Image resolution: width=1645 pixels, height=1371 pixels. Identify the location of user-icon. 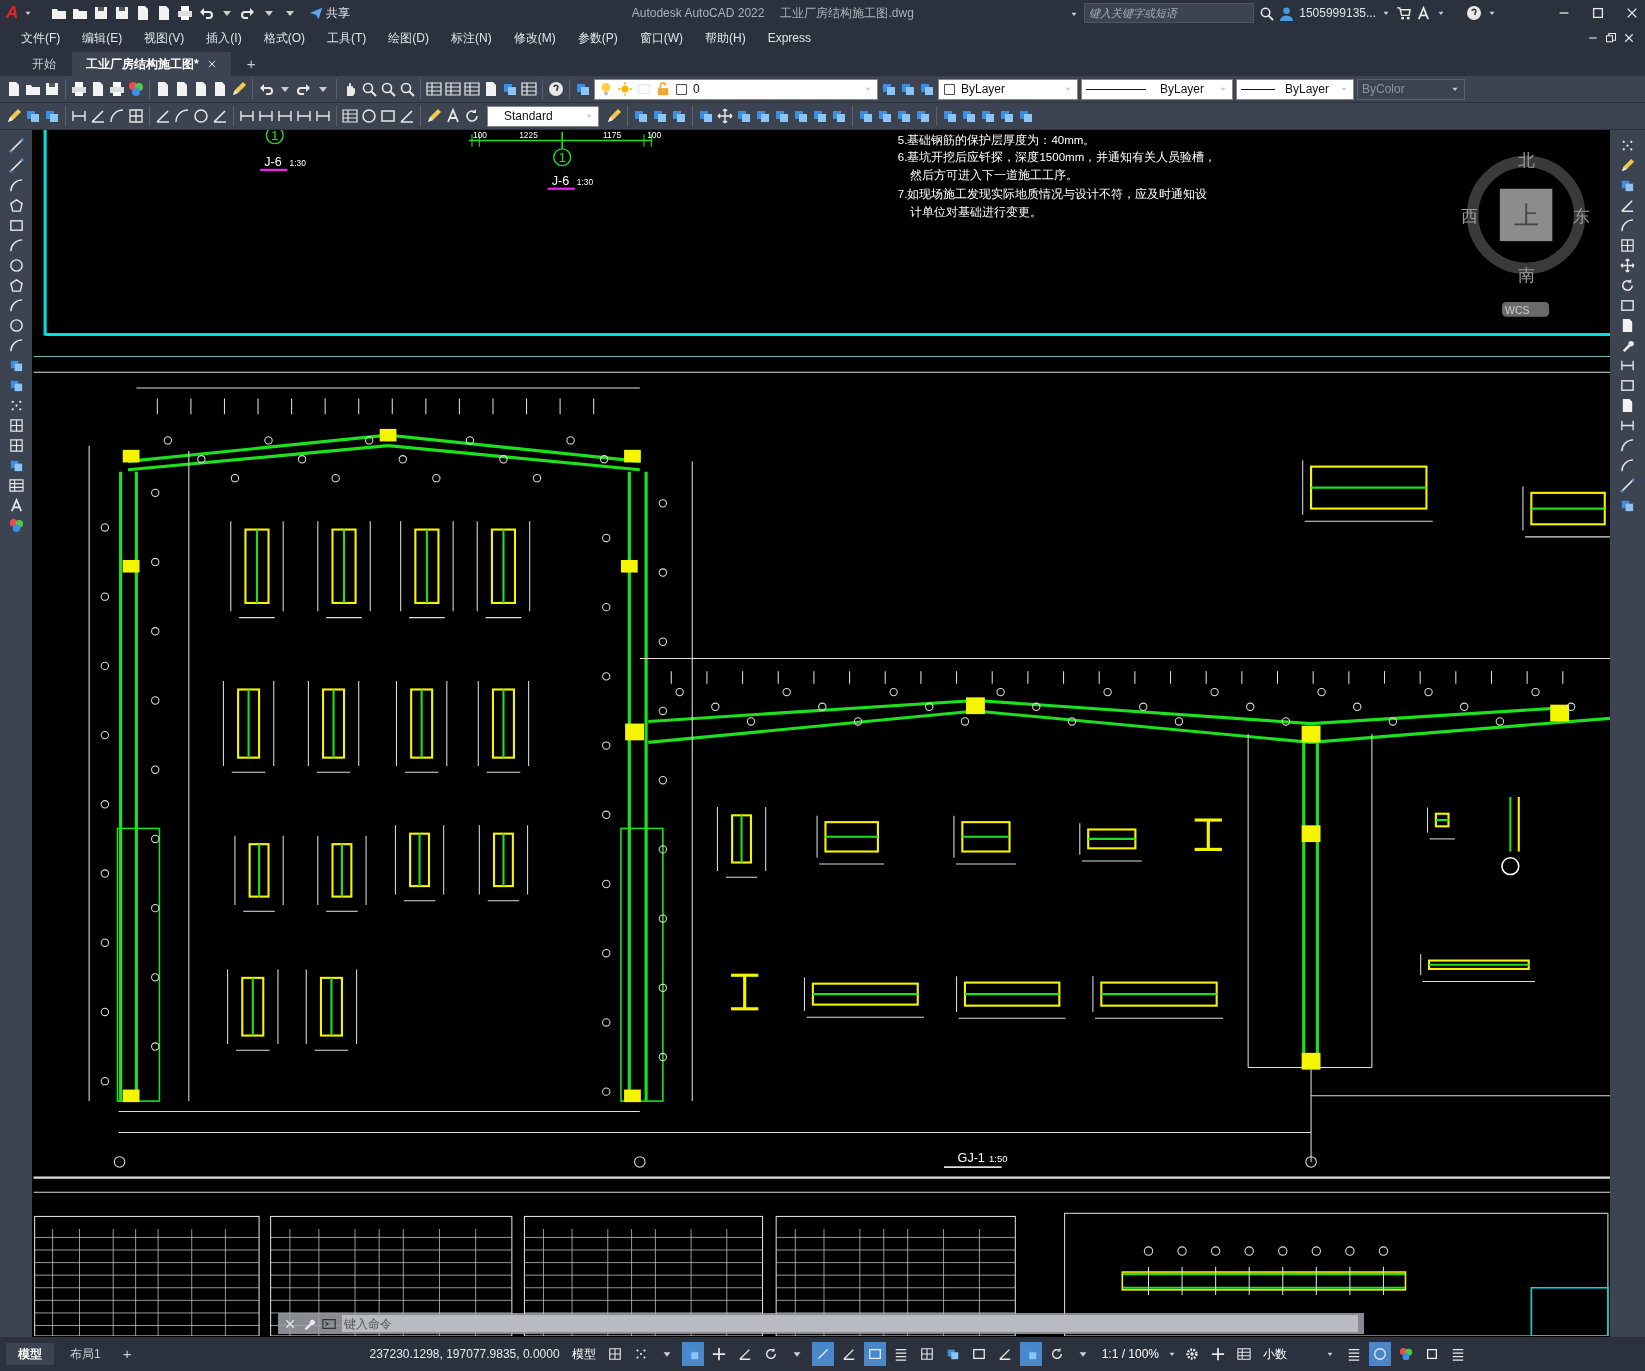
(1287, 13).